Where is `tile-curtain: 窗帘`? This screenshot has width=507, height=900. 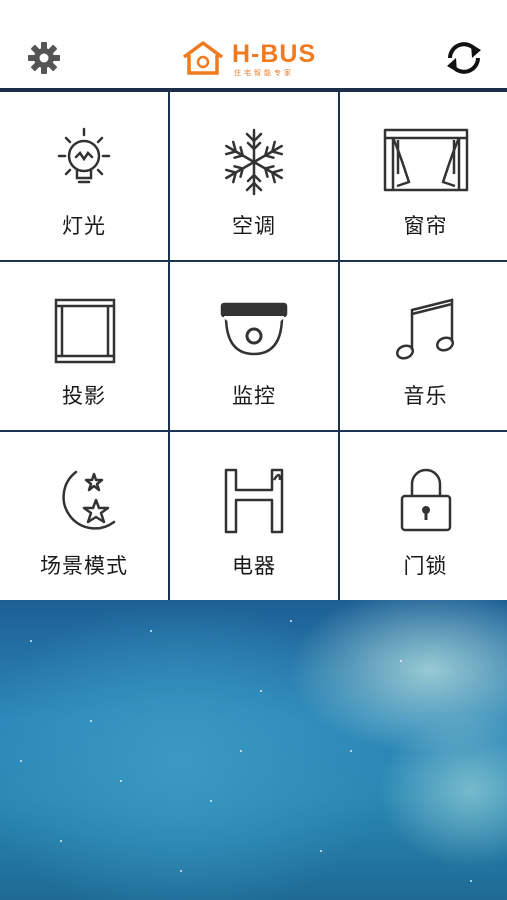 tile-curtain: 窗帘 is located at coordinates (423, 176).